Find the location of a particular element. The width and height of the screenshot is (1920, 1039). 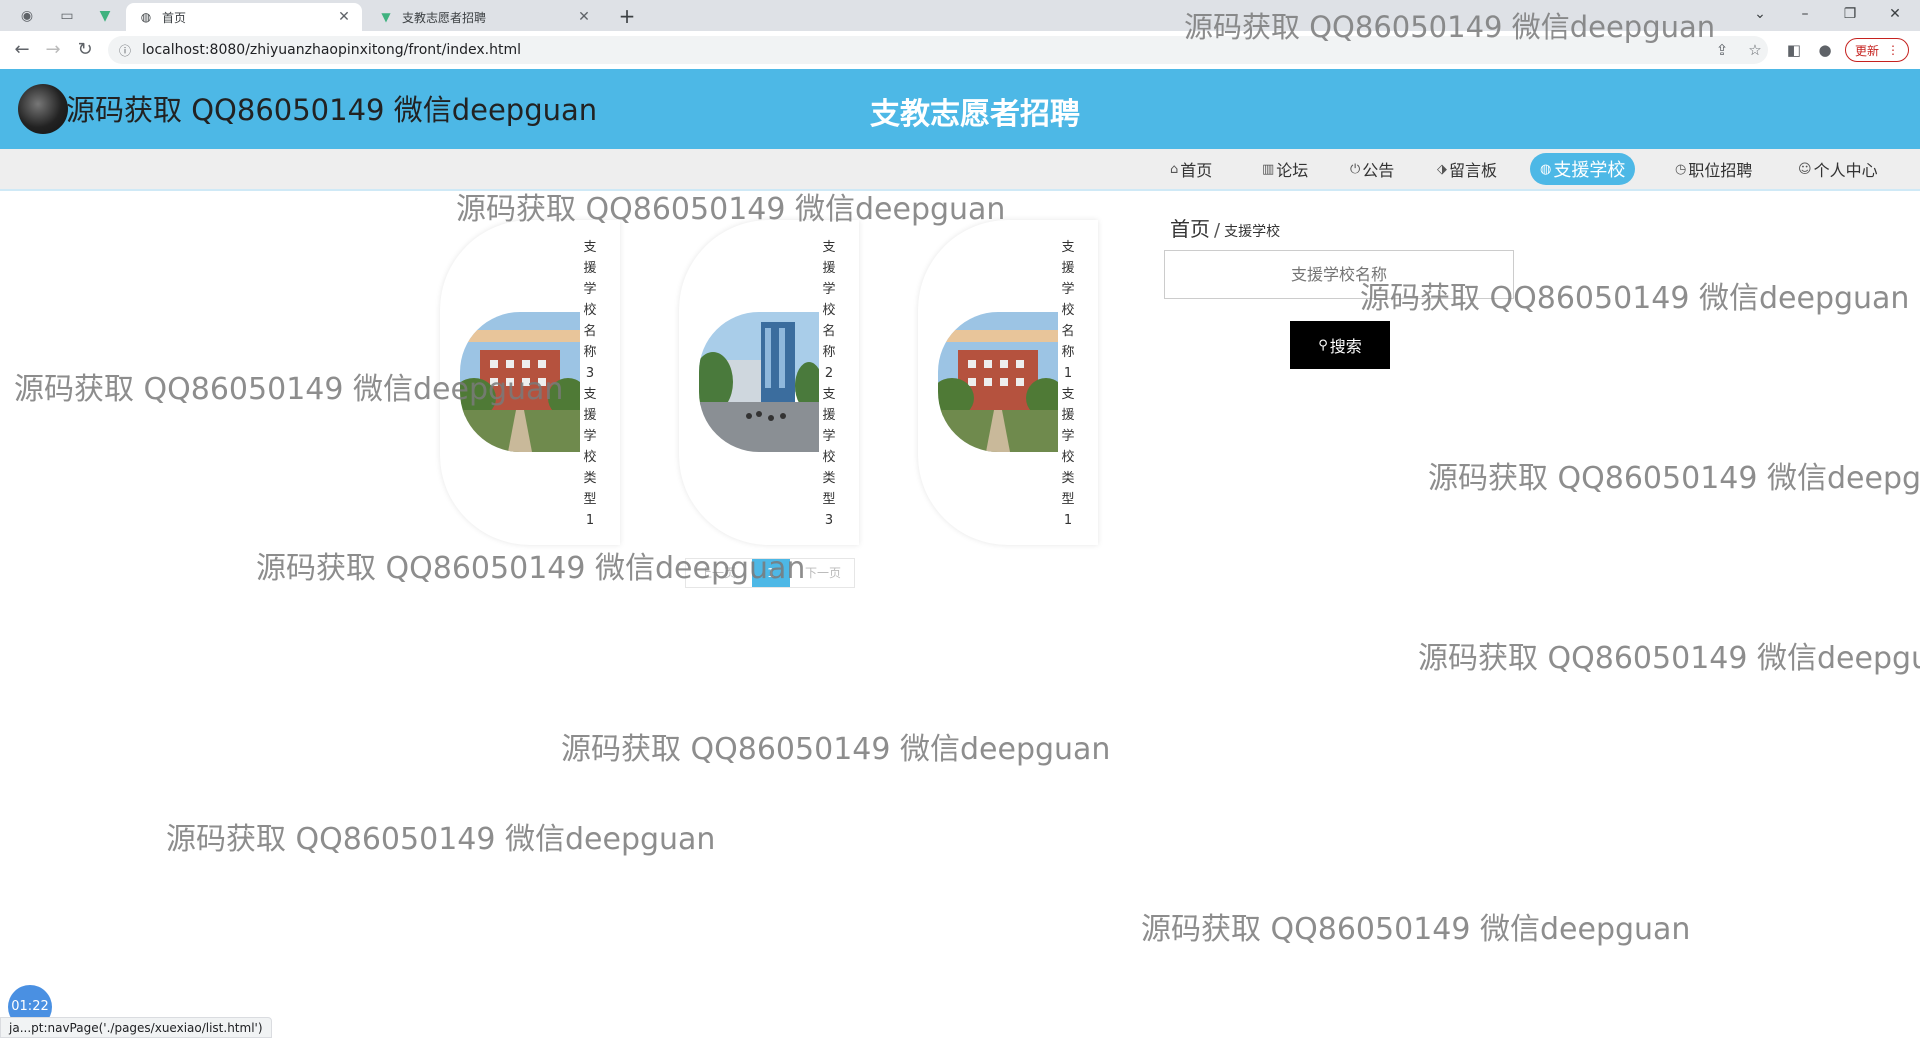

nav-item-jobs: ◷ 职位招聘 is located at coordinates (1713, 169).